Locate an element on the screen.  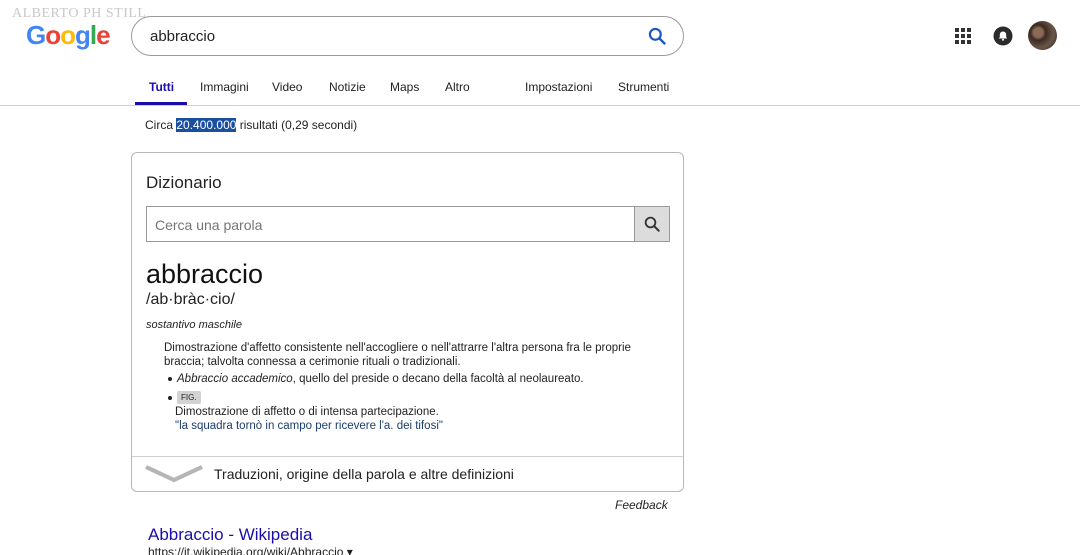
tab-strumenti: Strumenti is located at coordinates (643, 87).